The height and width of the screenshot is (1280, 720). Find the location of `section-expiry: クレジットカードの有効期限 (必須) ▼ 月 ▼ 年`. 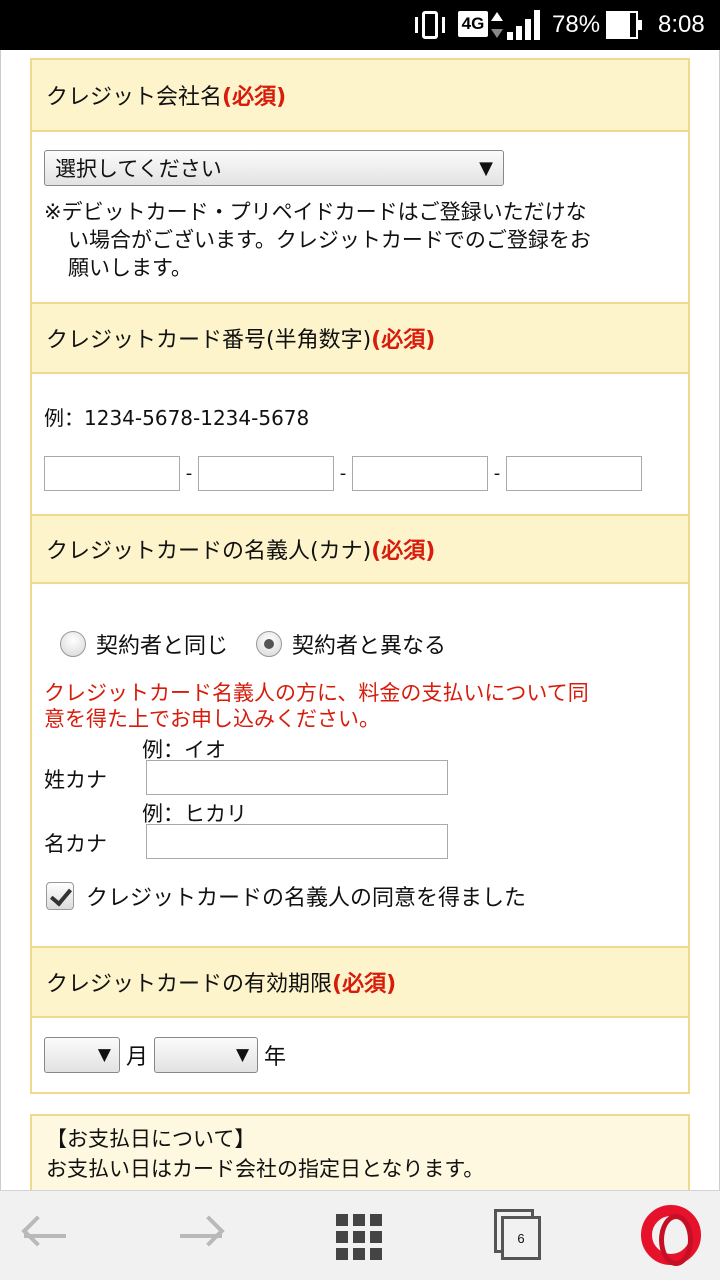

section-expiry: クレジットカードの有効期限 (必須) ▼ 月 ▼ 年 is located at coordinates (360, 1020).